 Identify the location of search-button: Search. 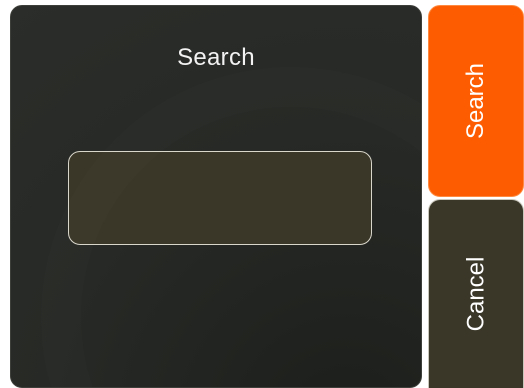
(476, 101).